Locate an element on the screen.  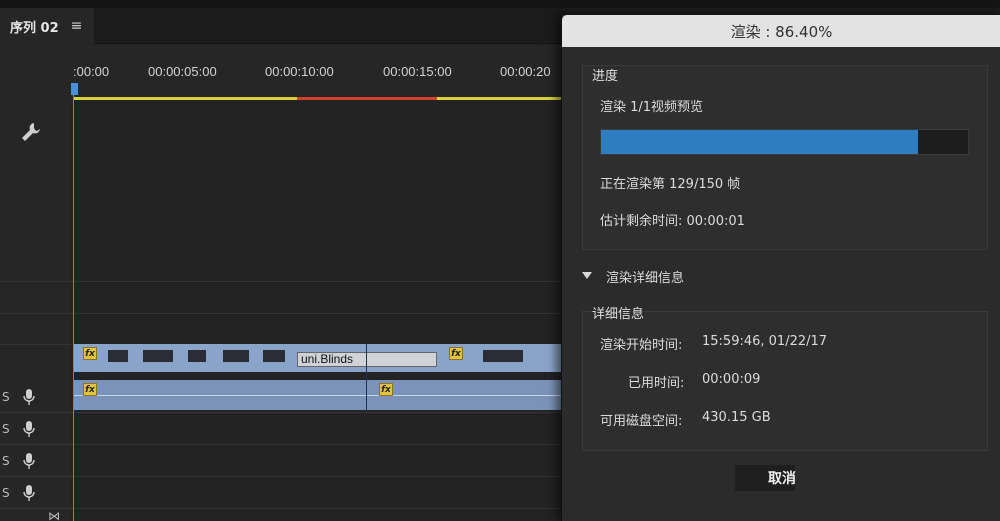
top-strip is located at coordinates (500, 4).